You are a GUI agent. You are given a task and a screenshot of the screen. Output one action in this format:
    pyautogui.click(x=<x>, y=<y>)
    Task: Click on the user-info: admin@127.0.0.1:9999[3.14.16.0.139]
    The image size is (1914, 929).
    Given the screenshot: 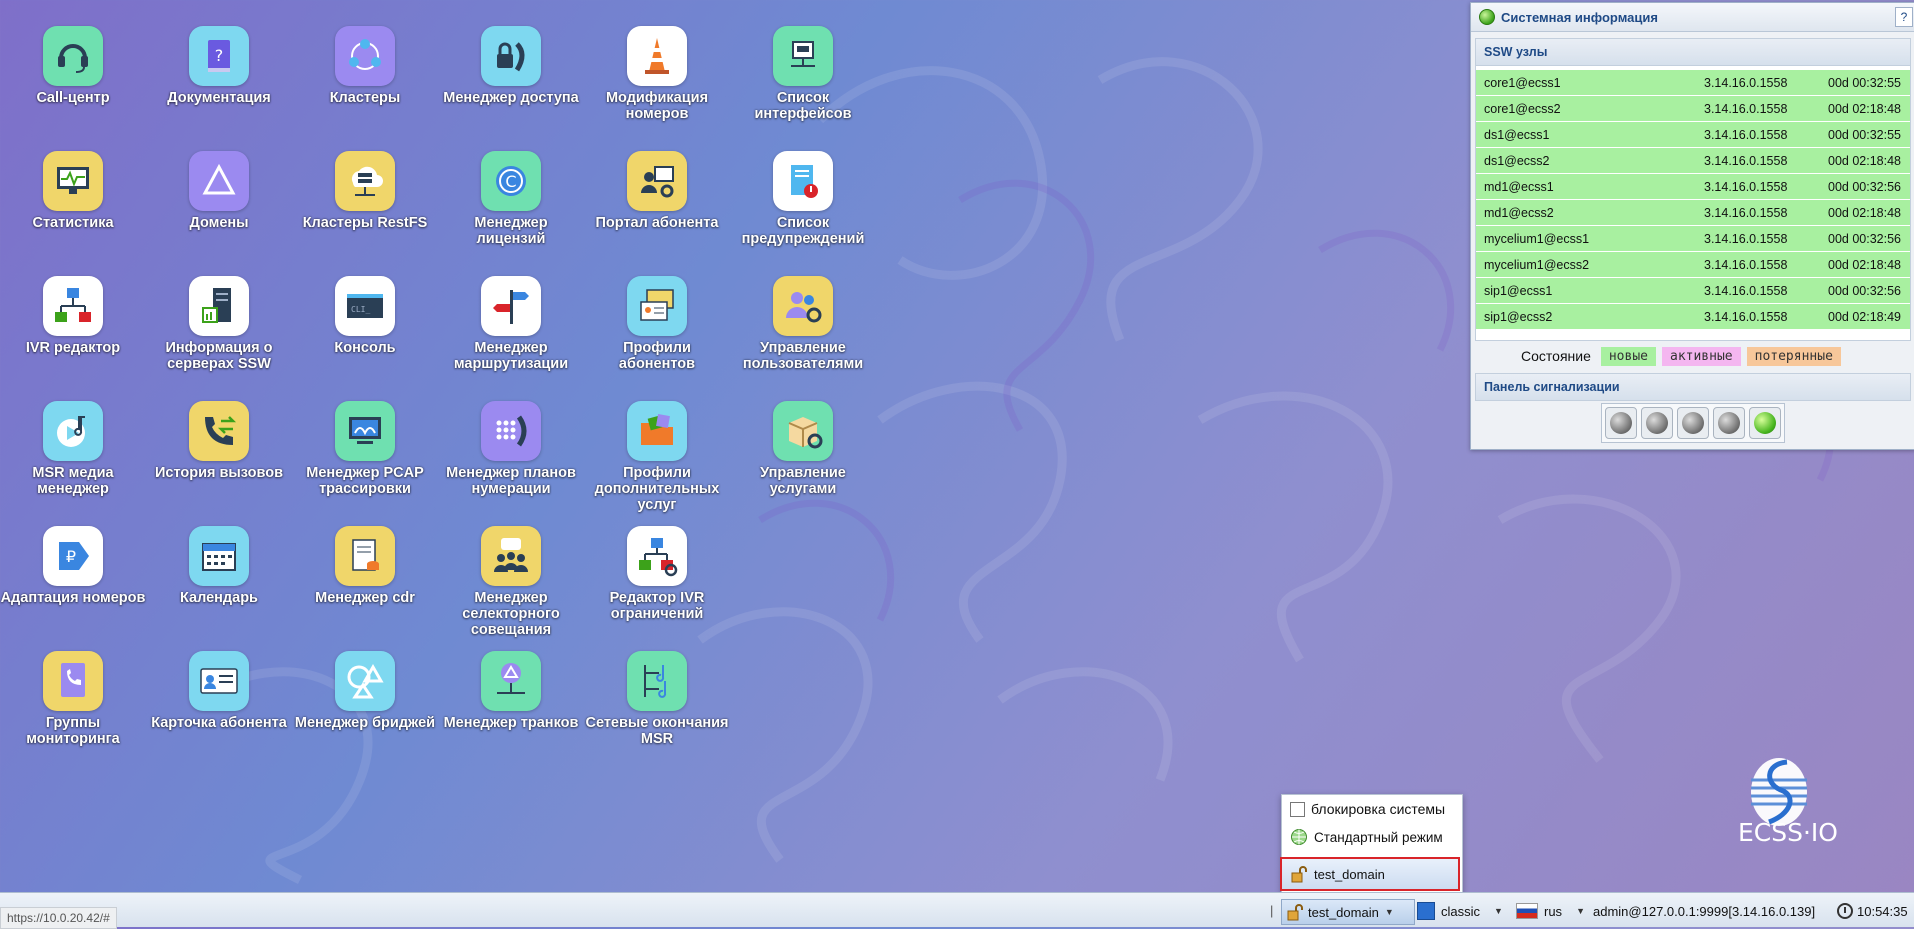 What is the action you would take?
    pyautogui.click(x=1704, y=911)
    